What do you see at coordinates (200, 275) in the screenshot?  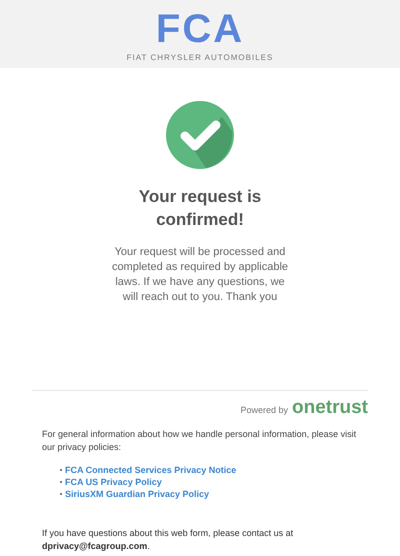 I see `confirmation-message: Your request will be processed and completed as required by applicable laws. If we have any questions, we will reach out to you. Thank you` at bounding box center [200, 275].